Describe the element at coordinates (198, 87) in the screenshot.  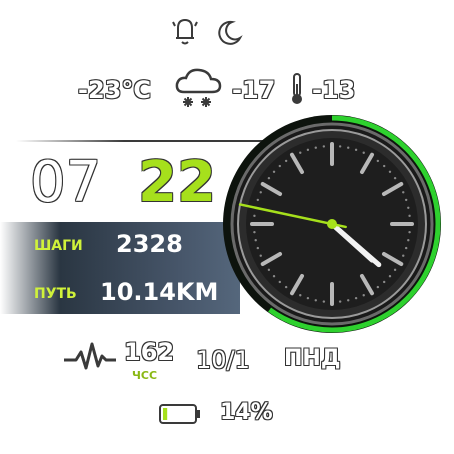
I see `snow-cloud-icon` at that location.